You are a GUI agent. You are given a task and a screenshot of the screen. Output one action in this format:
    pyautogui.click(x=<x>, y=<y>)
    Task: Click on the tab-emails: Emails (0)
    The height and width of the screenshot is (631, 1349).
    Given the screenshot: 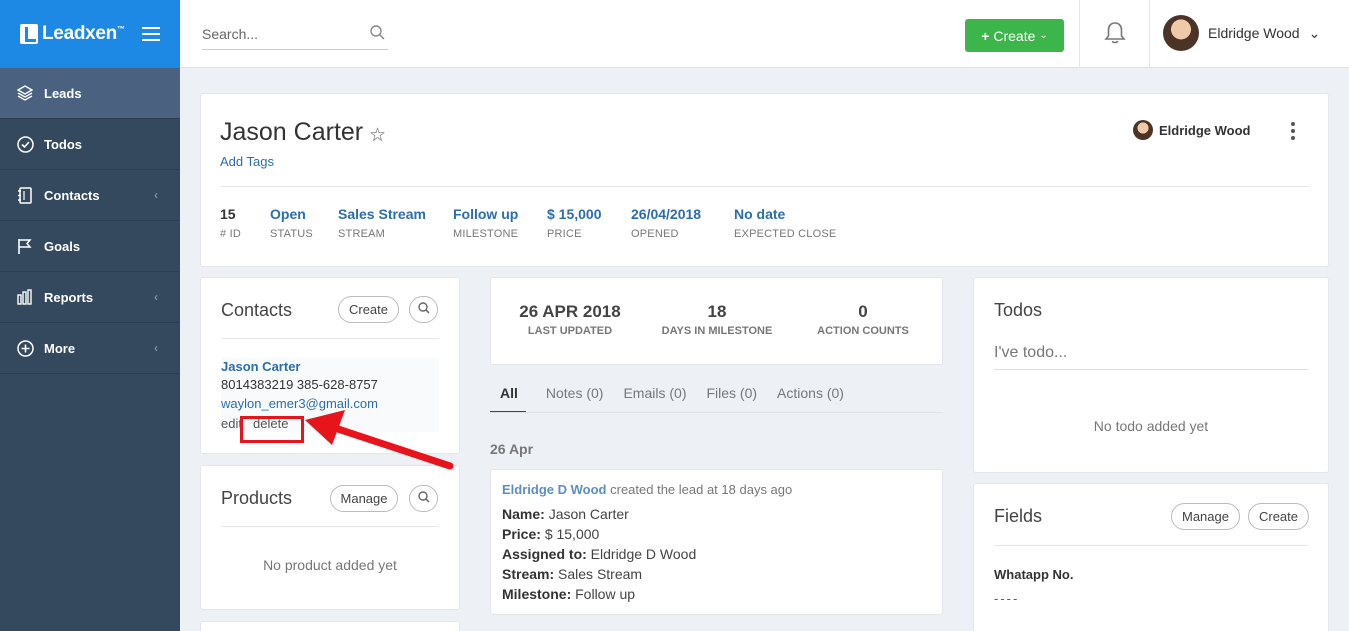 What is the action you would take?
    pyautogui.click(x=654, y=398)
    